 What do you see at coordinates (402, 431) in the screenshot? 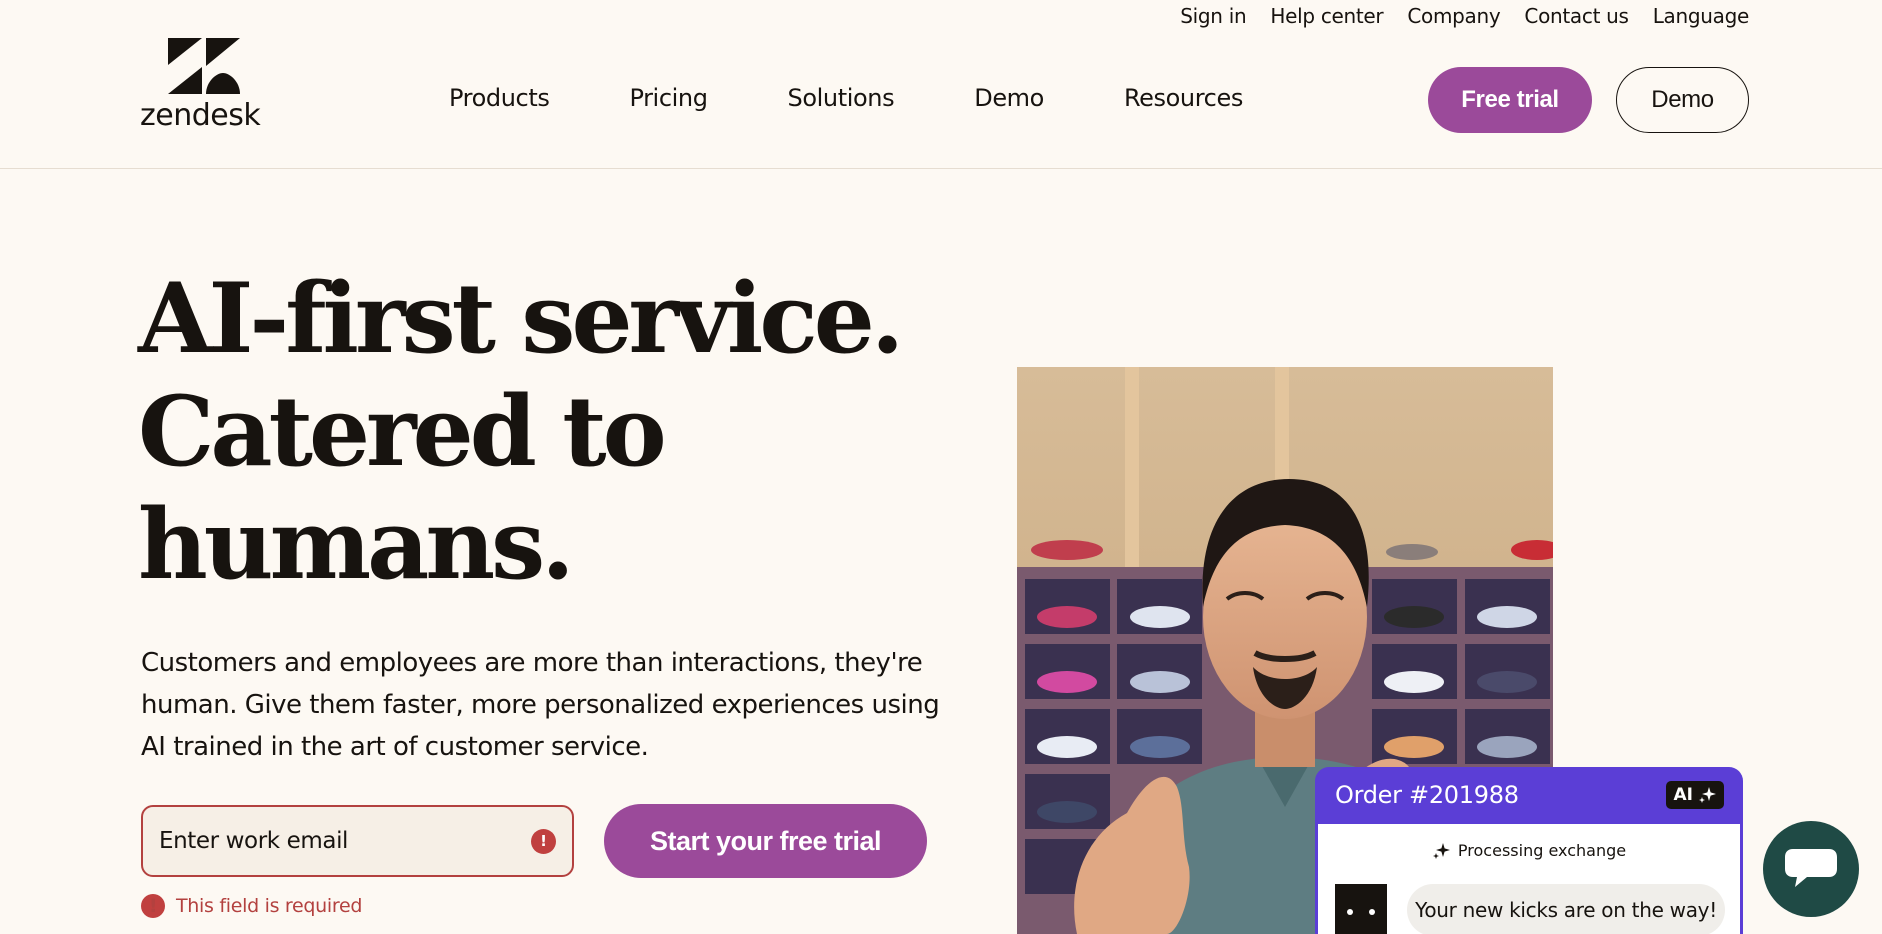
I see `hero-headline-line: Catered to` at bounding box center [402, 431].